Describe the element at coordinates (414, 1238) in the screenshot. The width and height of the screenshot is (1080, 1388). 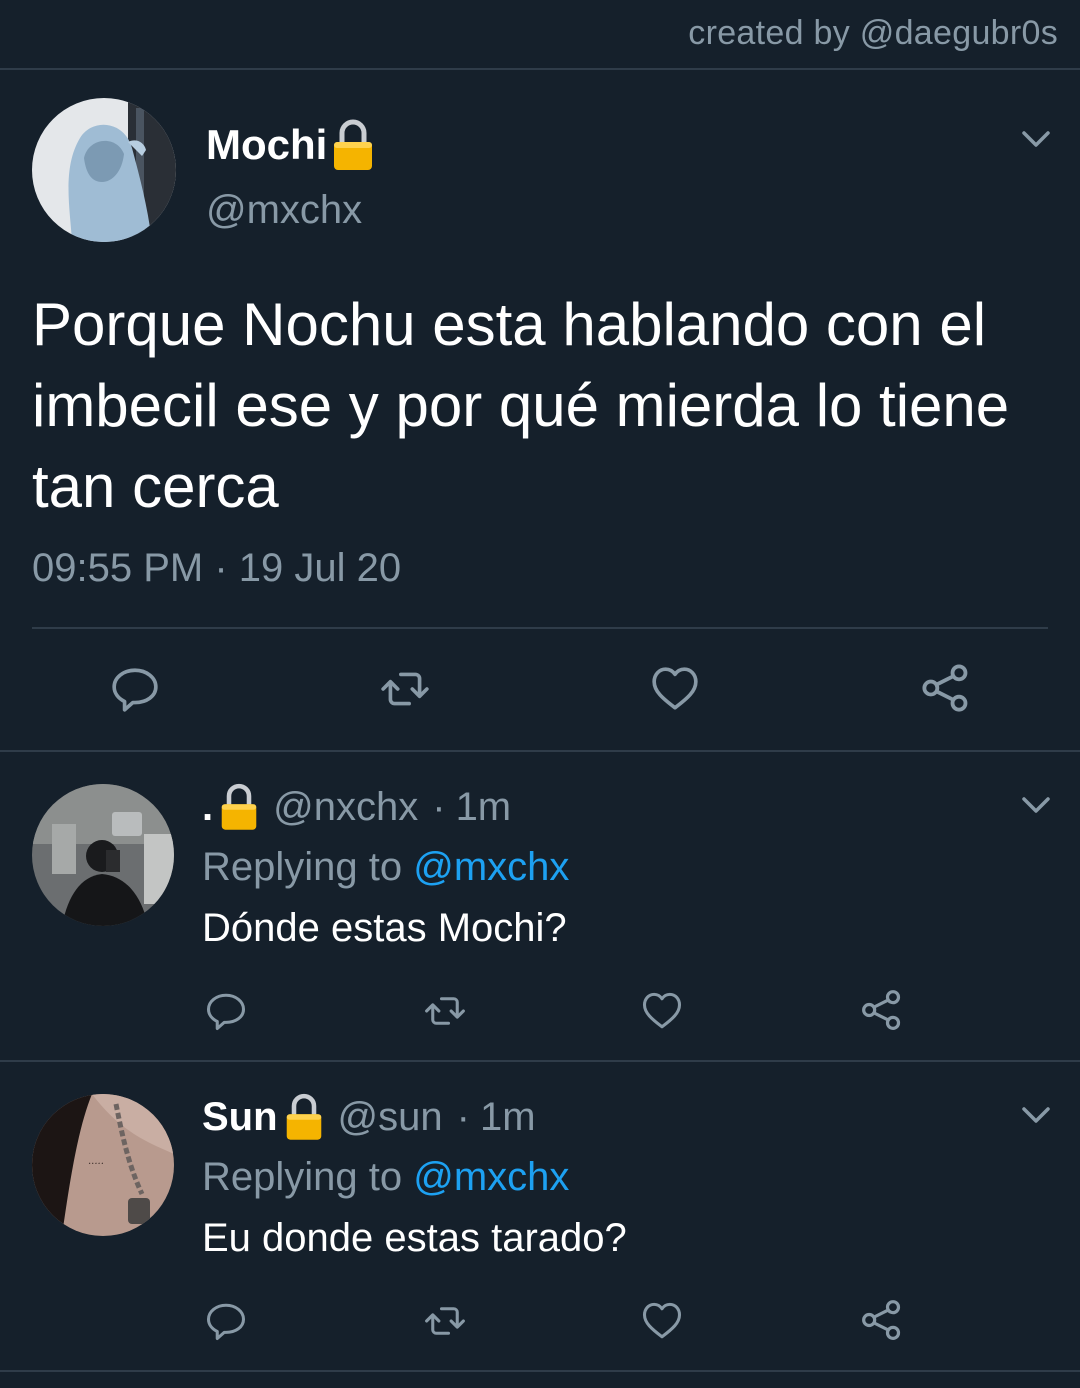
I see `reply-text: Eu donde estas tarado?` at that location.